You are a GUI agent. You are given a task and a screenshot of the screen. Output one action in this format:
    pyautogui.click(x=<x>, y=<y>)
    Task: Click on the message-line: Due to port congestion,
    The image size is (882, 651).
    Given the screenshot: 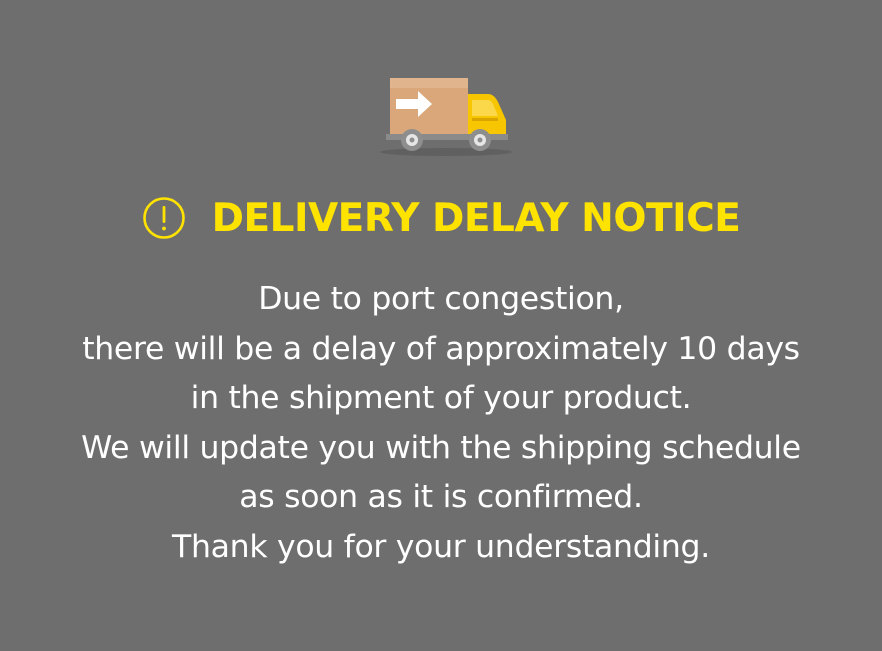 What is the action you would take?
    pyautogui.click(x=441, y=299)
    